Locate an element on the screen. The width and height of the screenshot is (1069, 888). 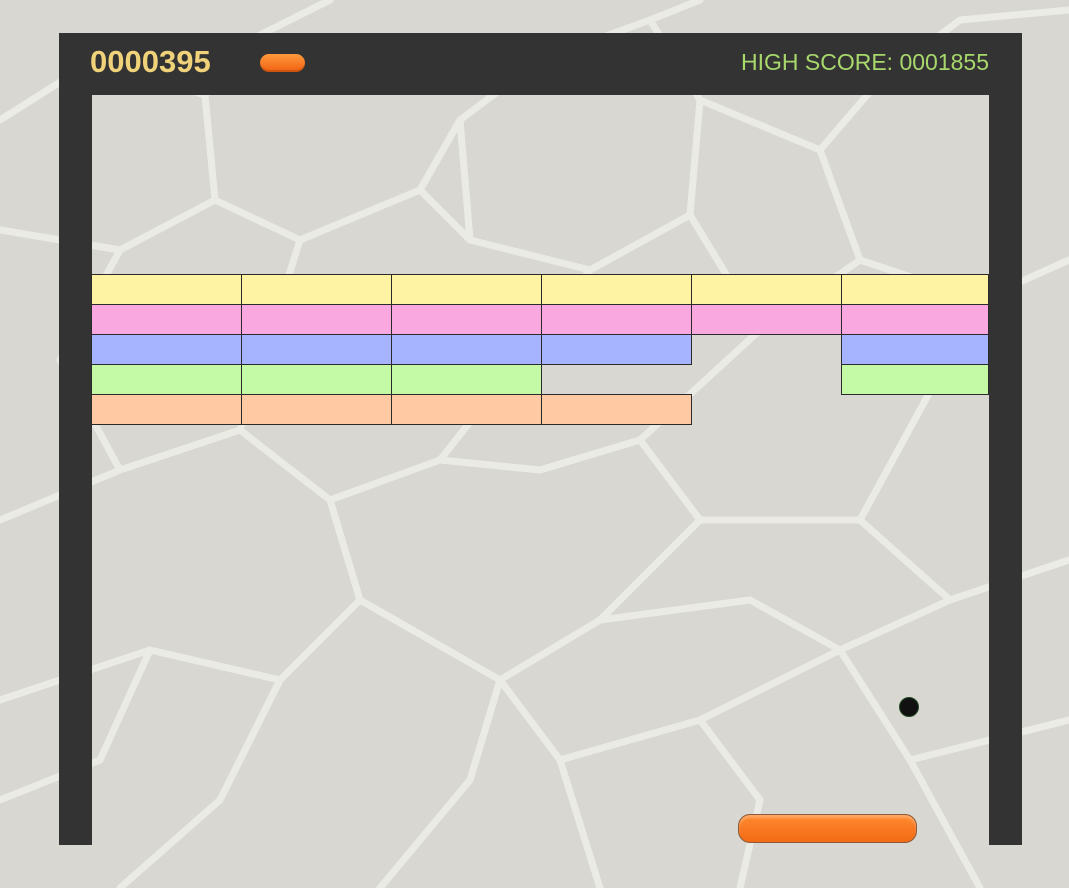
high-score-display: HIGH SCORE: 0001855 is located at coordinates (864, 62).